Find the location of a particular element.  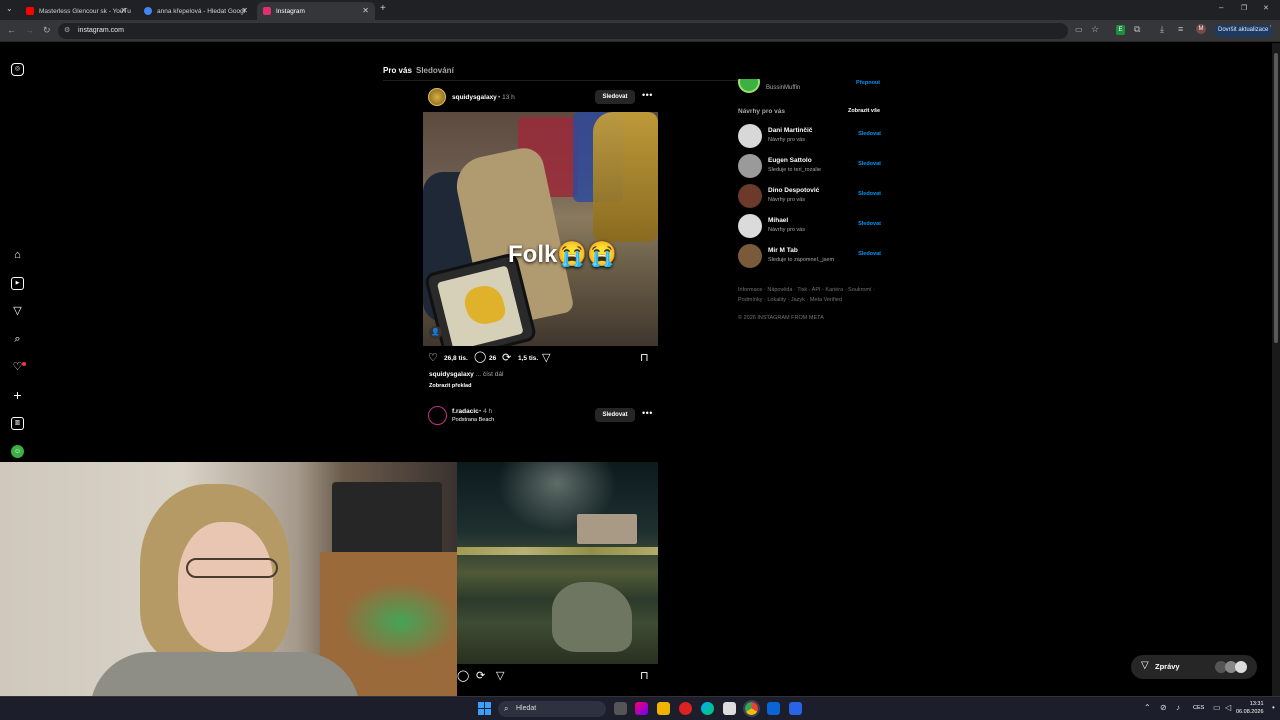

suggestion-name: Mir M Tab is located at coordinates (783, 250).